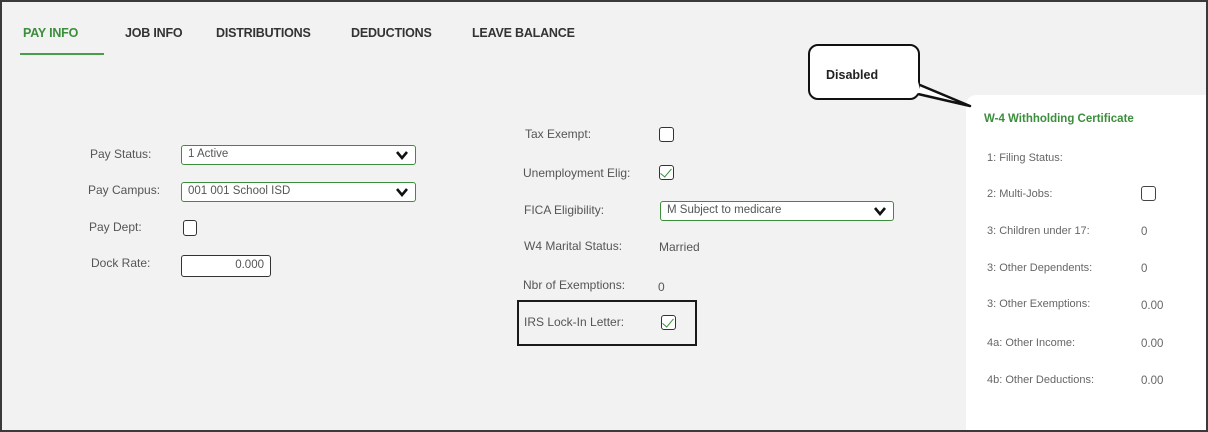 The image size is (1208, 432). Describe the element at coordinates (239, 191) in the screenshot. I see `pay-campus-value: 001 001 School ISD` at that location.